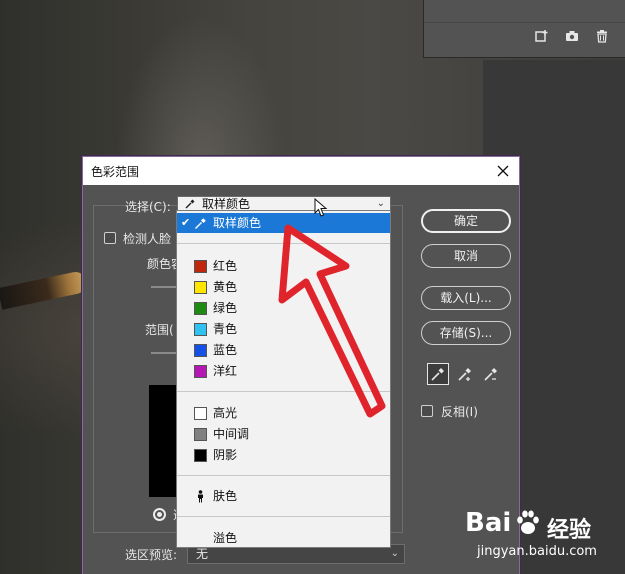 This screenshot has height=574, width=625. What do you see at coordinates (110, 238) in the screenshot?
I see `detect-faces-checkbox` at bounding box center [110, 238].